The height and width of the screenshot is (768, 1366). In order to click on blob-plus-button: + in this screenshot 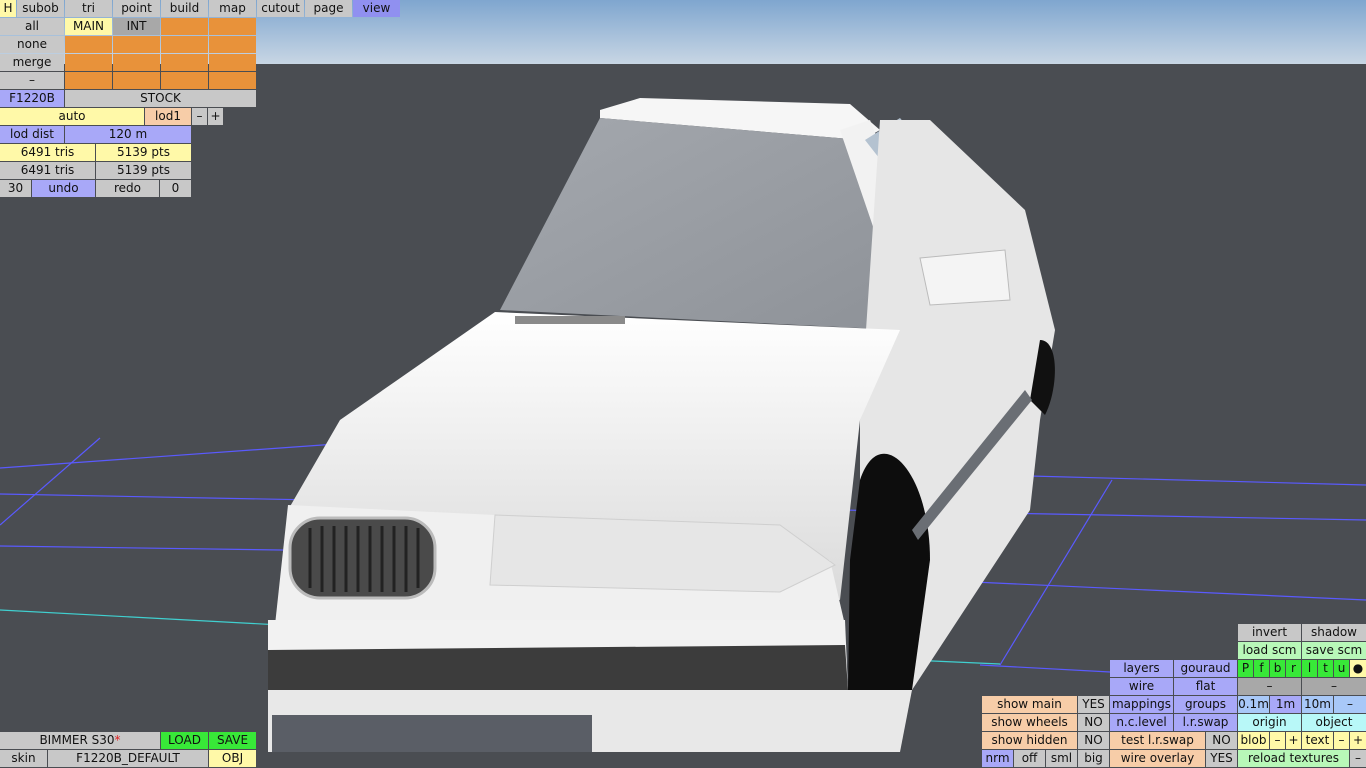, I will do `click(1293, 740)`.